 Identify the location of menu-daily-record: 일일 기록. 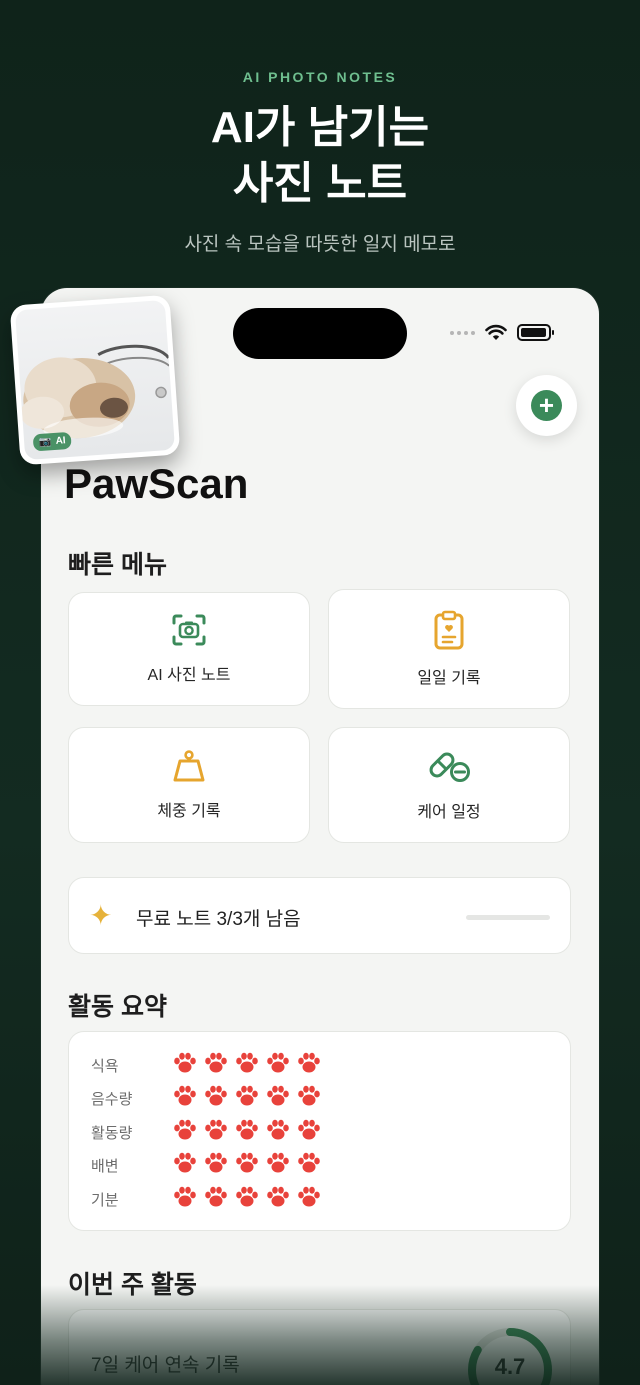
(449, 649).